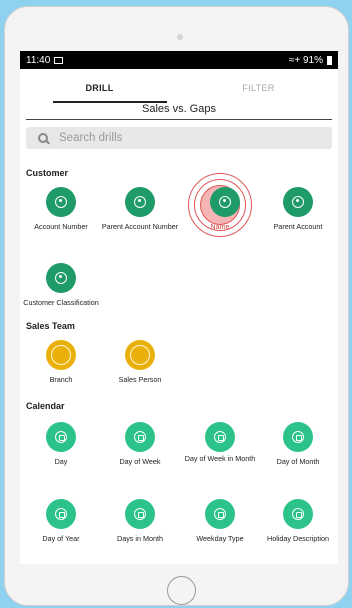 The width and height of the screenshot is (352, 608). Describe the element at coordinates (45, 406) in the screenshot. I see `section-title-calendar: Calendar` at that location.